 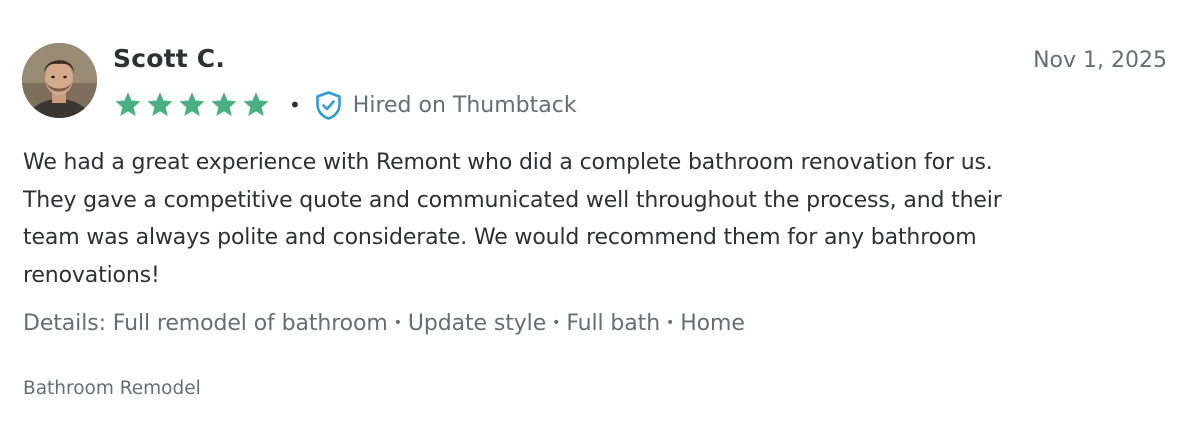 I want to click on details-item: Full remodel of bathroom, so click(x=250, y=323).